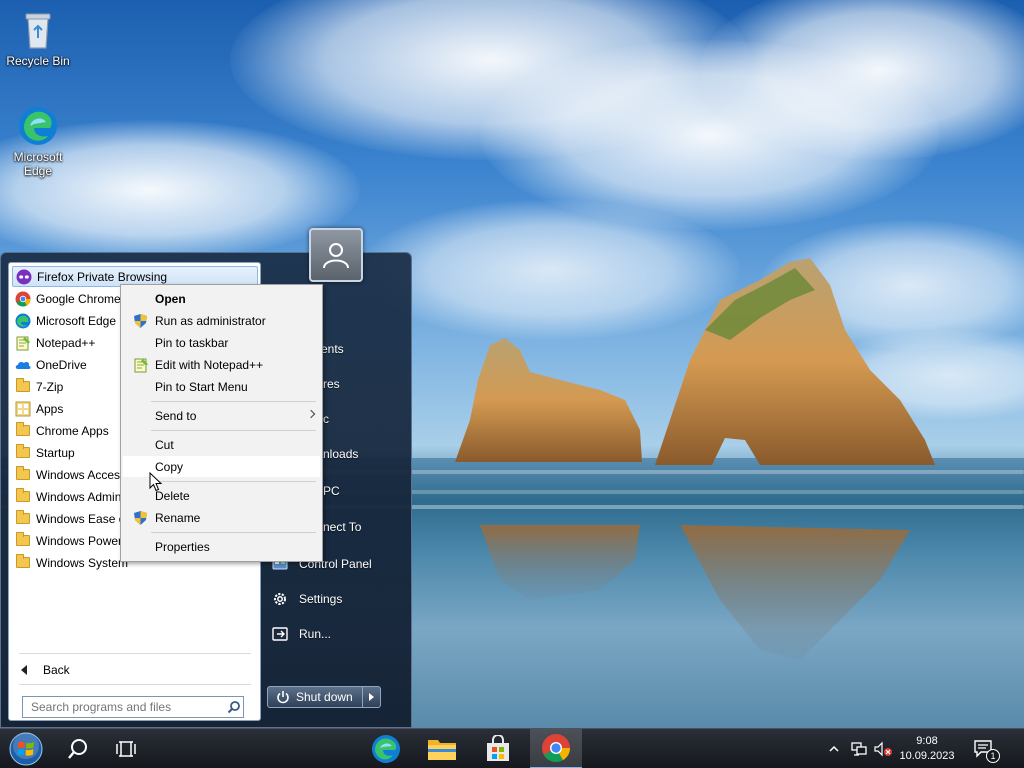 The height and width of the screenshot is (768, 1024). I want to click on context-item-label: Pin to Start Menu, so click(201, 386).